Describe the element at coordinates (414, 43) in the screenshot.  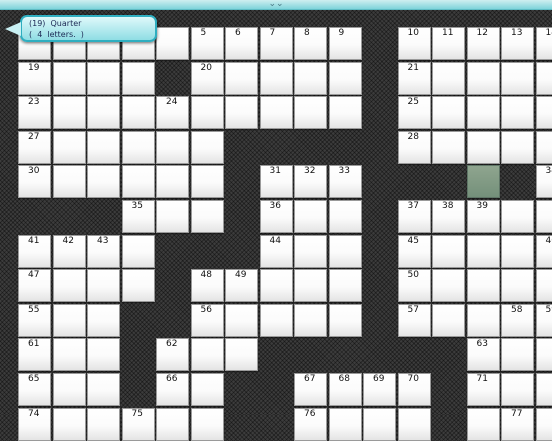
I see `grid-cell: 10` at that location.